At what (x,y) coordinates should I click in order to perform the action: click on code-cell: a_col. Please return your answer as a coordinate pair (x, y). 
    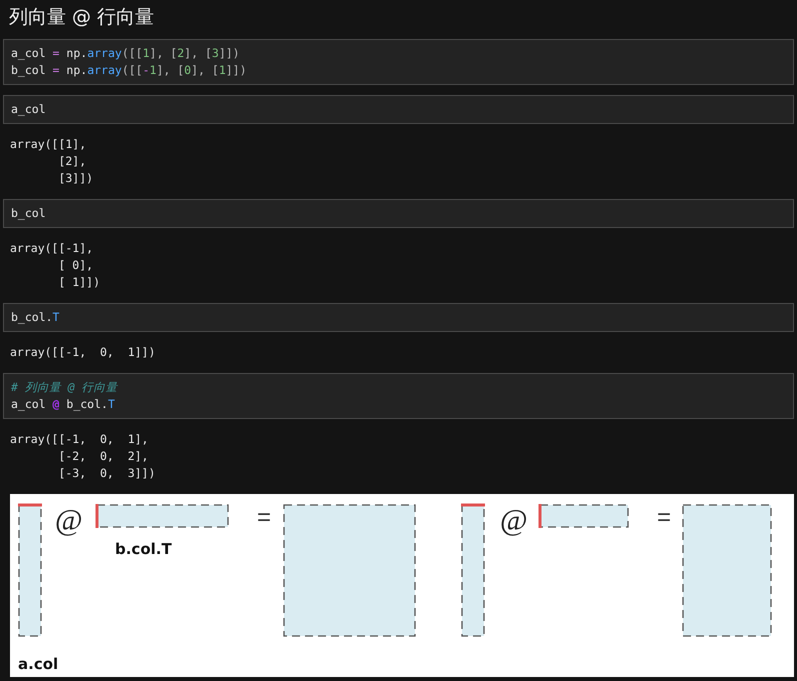
    Looking at the image, I should click on (398, 109).